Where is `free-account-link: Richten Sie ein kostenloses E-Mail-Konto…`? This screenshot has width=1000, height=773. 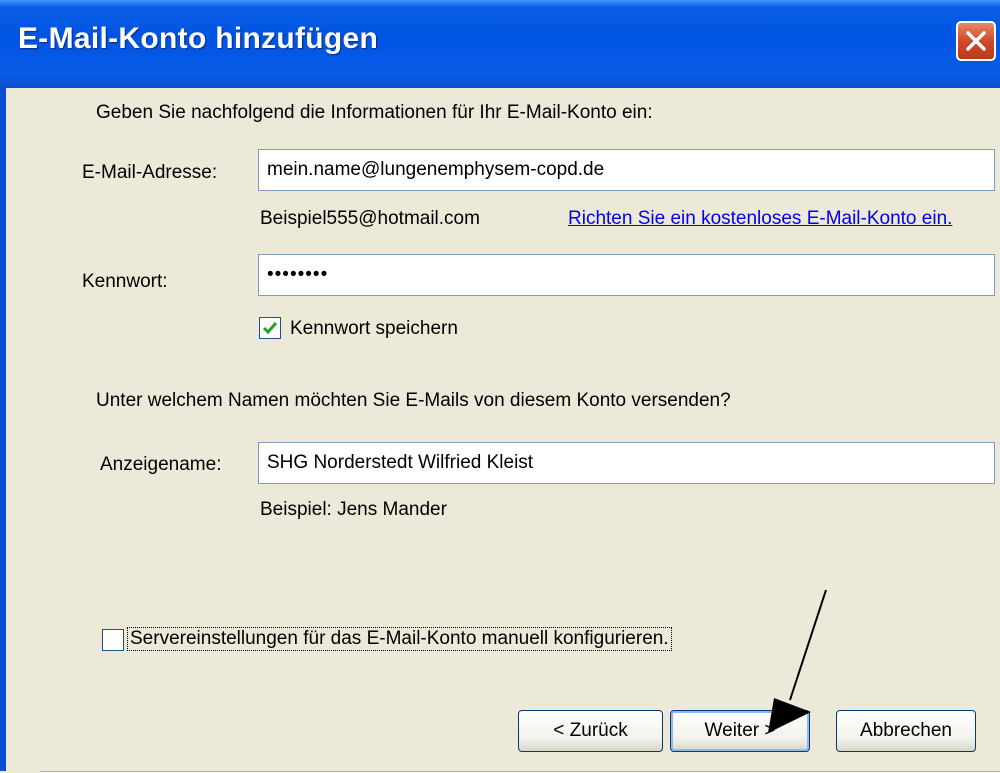 free-account-link: Richten Sie ein kostenloses E-Mail-Konto… is located at coordinates (760, 219).